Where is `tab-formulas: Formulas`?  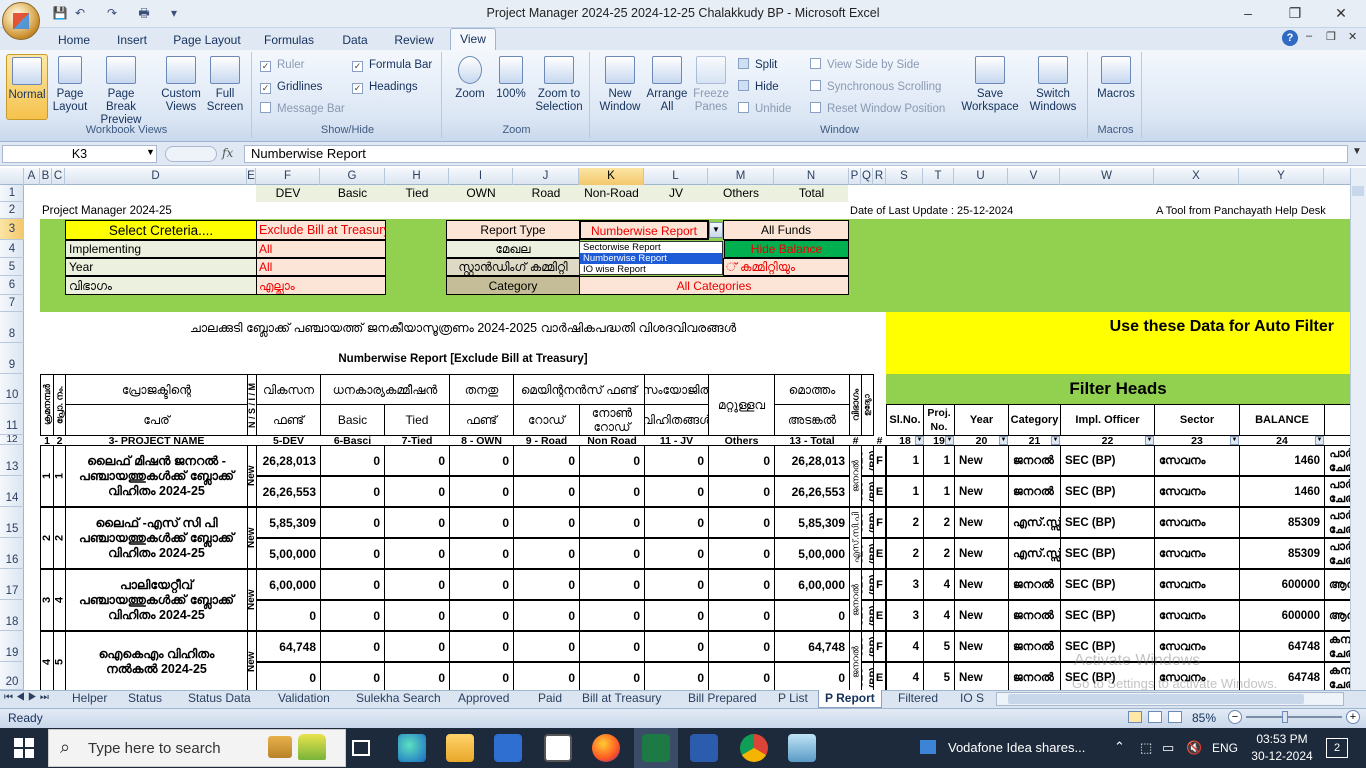 tab-formulas: Formulas is located at coordinates (289, 41).